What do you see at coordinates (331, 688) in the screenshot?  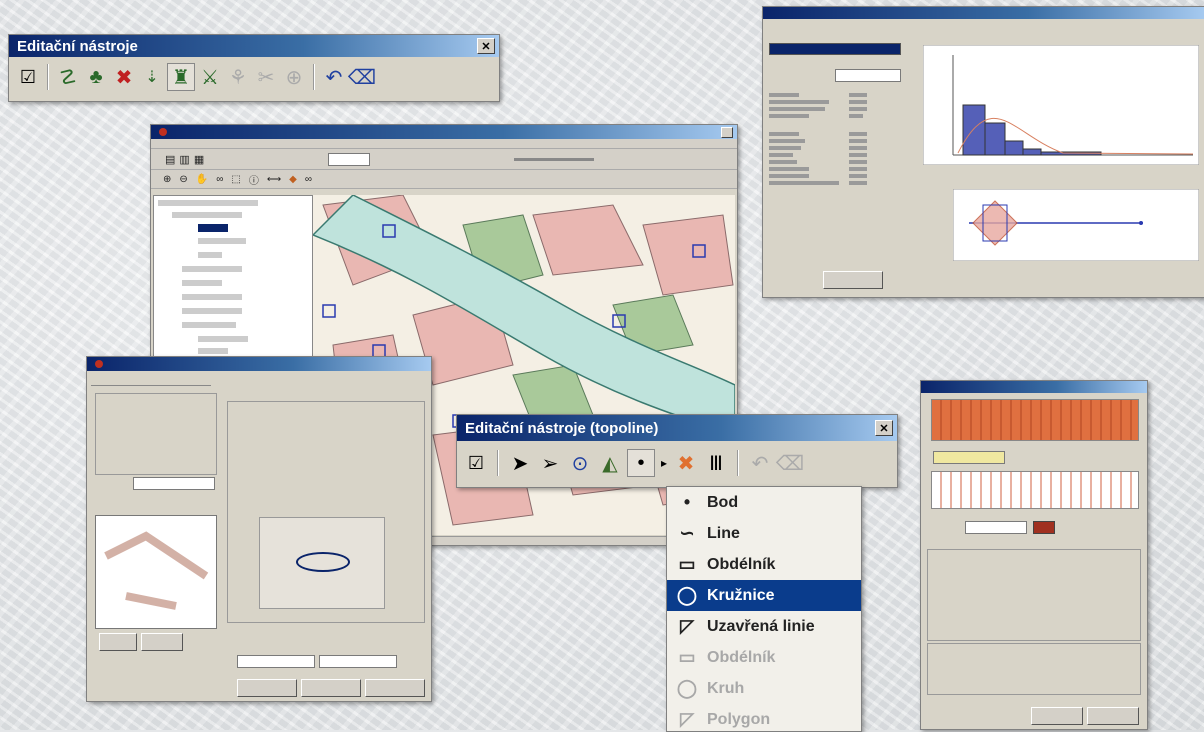 I see `apply-button` at bounding box center [331, 688].